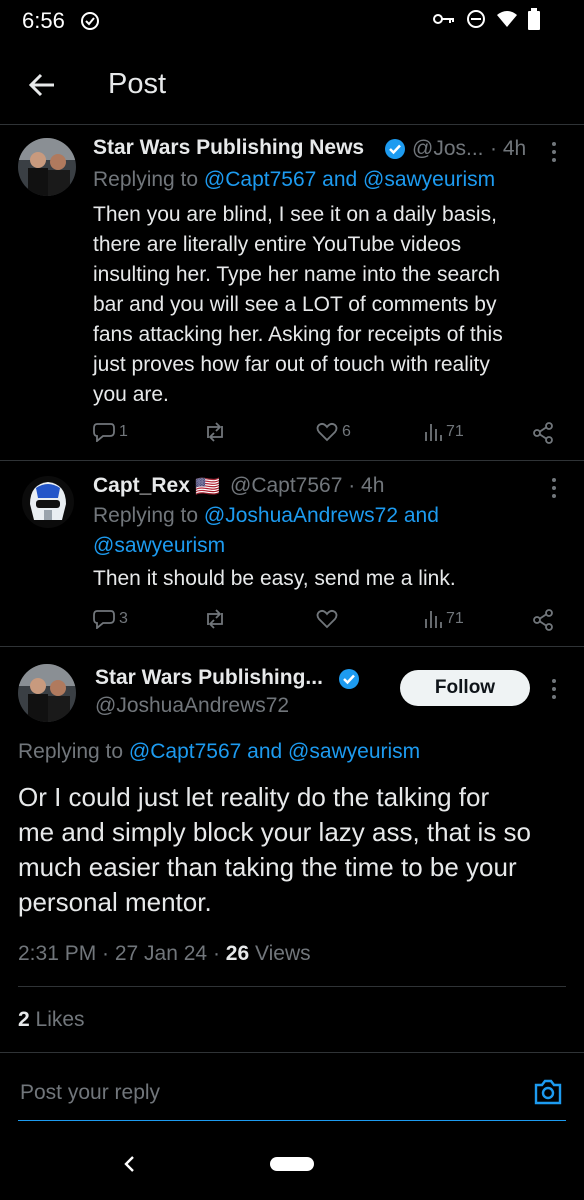 The height and width of the screenshot is (1200, 584). I want to click on sync-icon, so click(90, 21).